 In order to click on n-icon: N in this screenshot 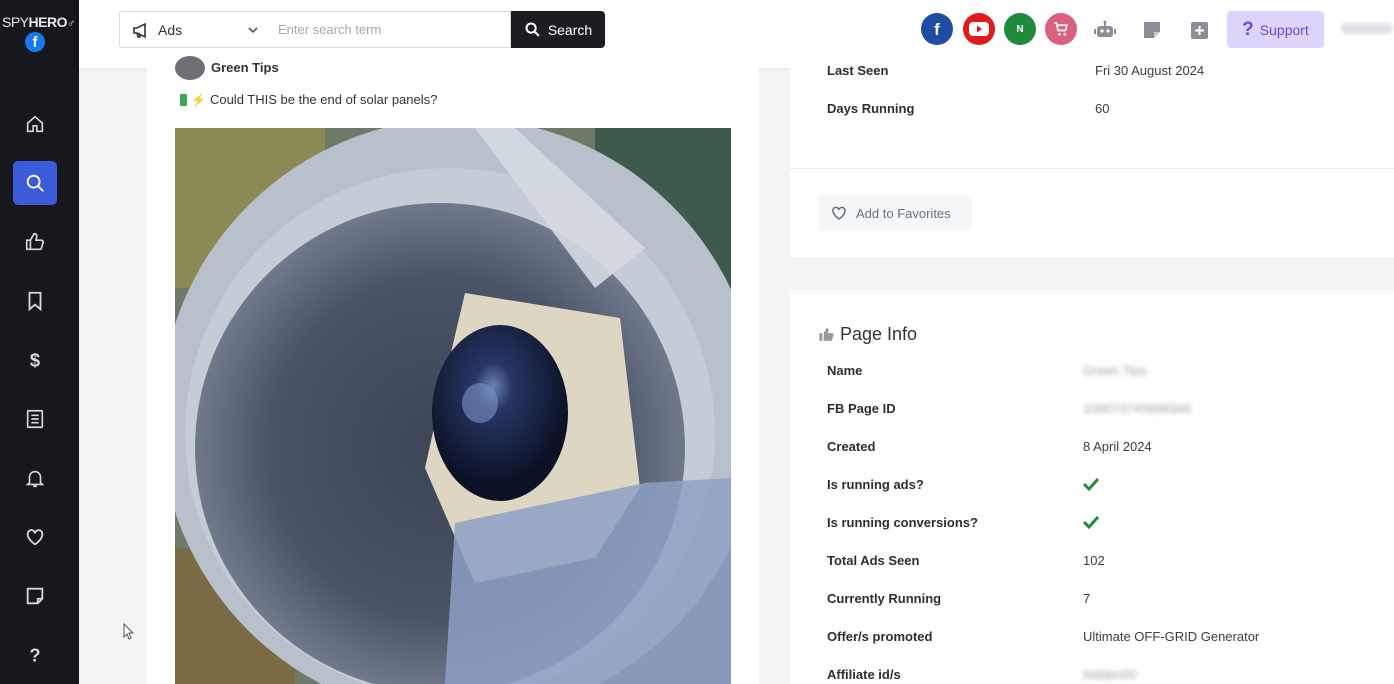, I will do `click(1020, 29)`.